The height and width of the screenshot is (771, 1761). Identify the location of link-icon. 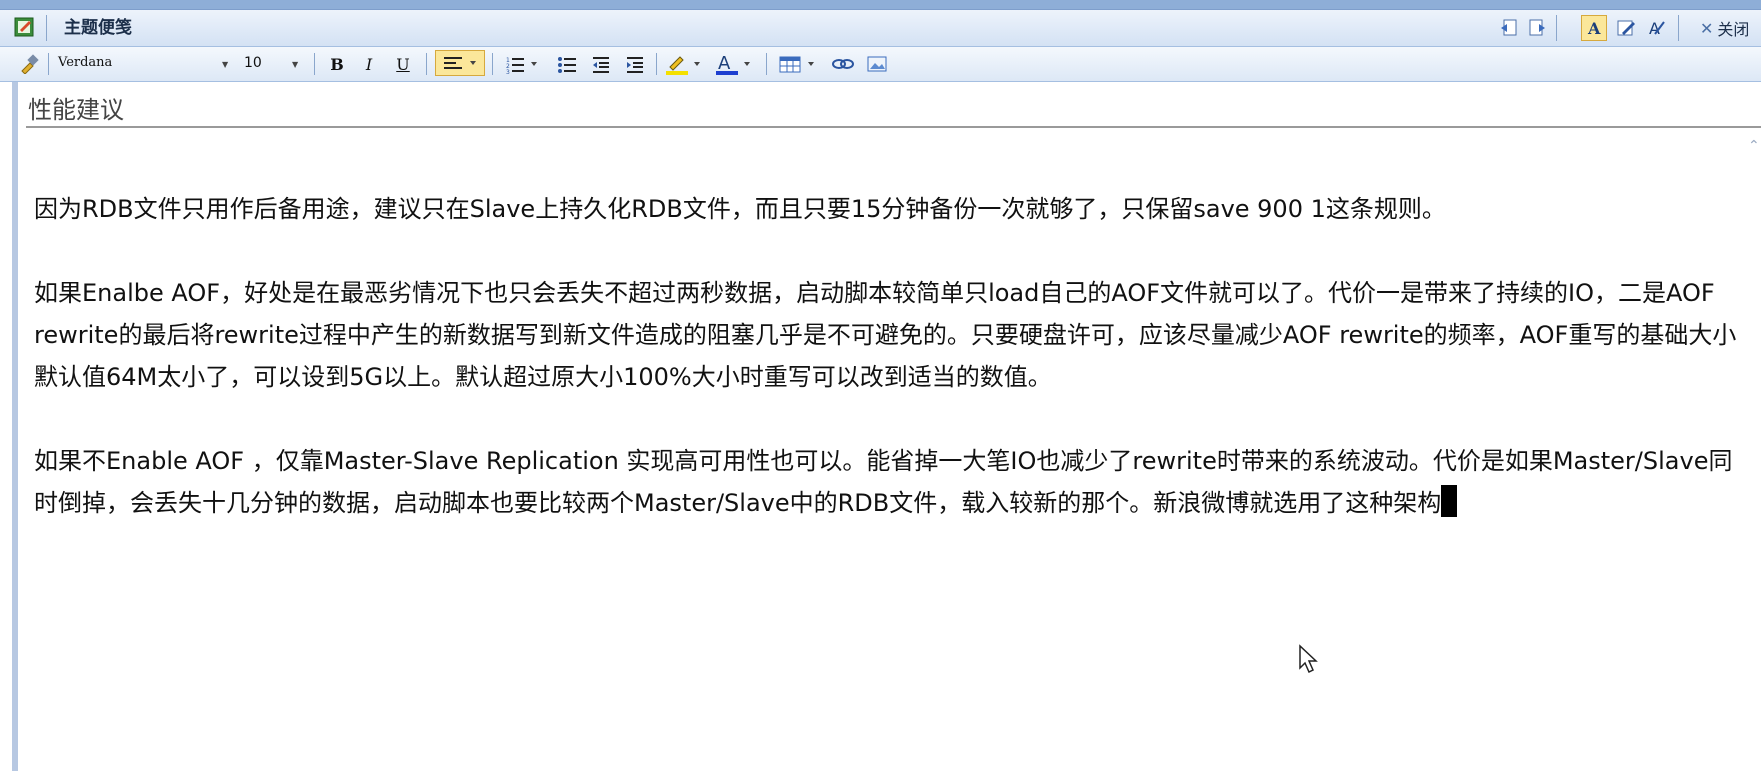
(843, 64).